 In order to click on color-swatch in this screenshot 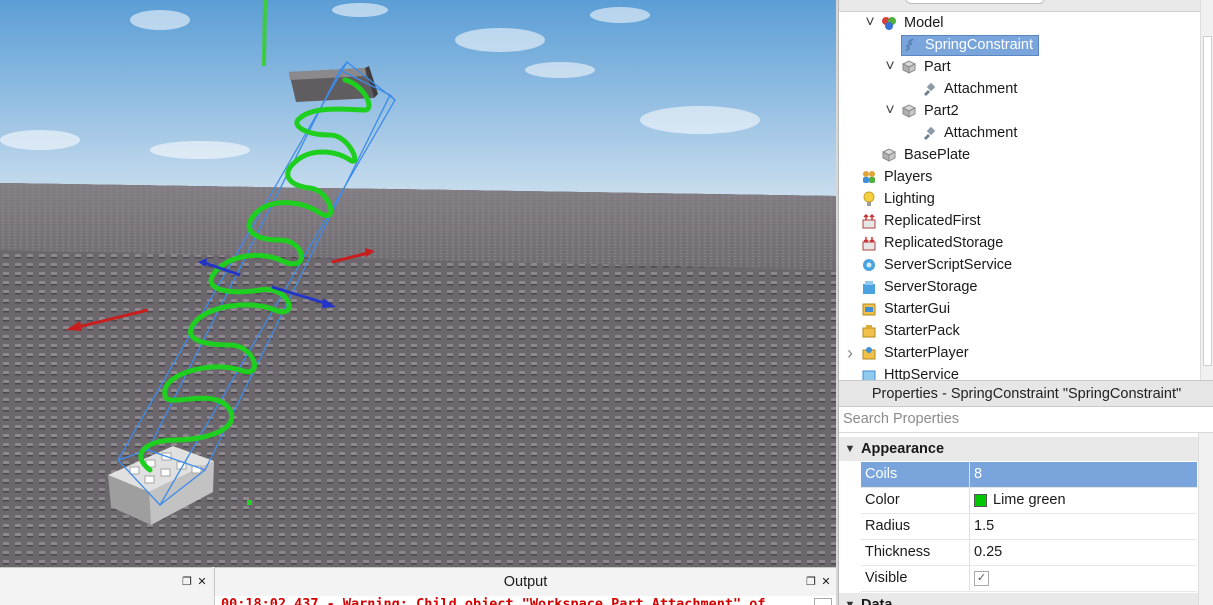, I will do `click(980, 500)`.